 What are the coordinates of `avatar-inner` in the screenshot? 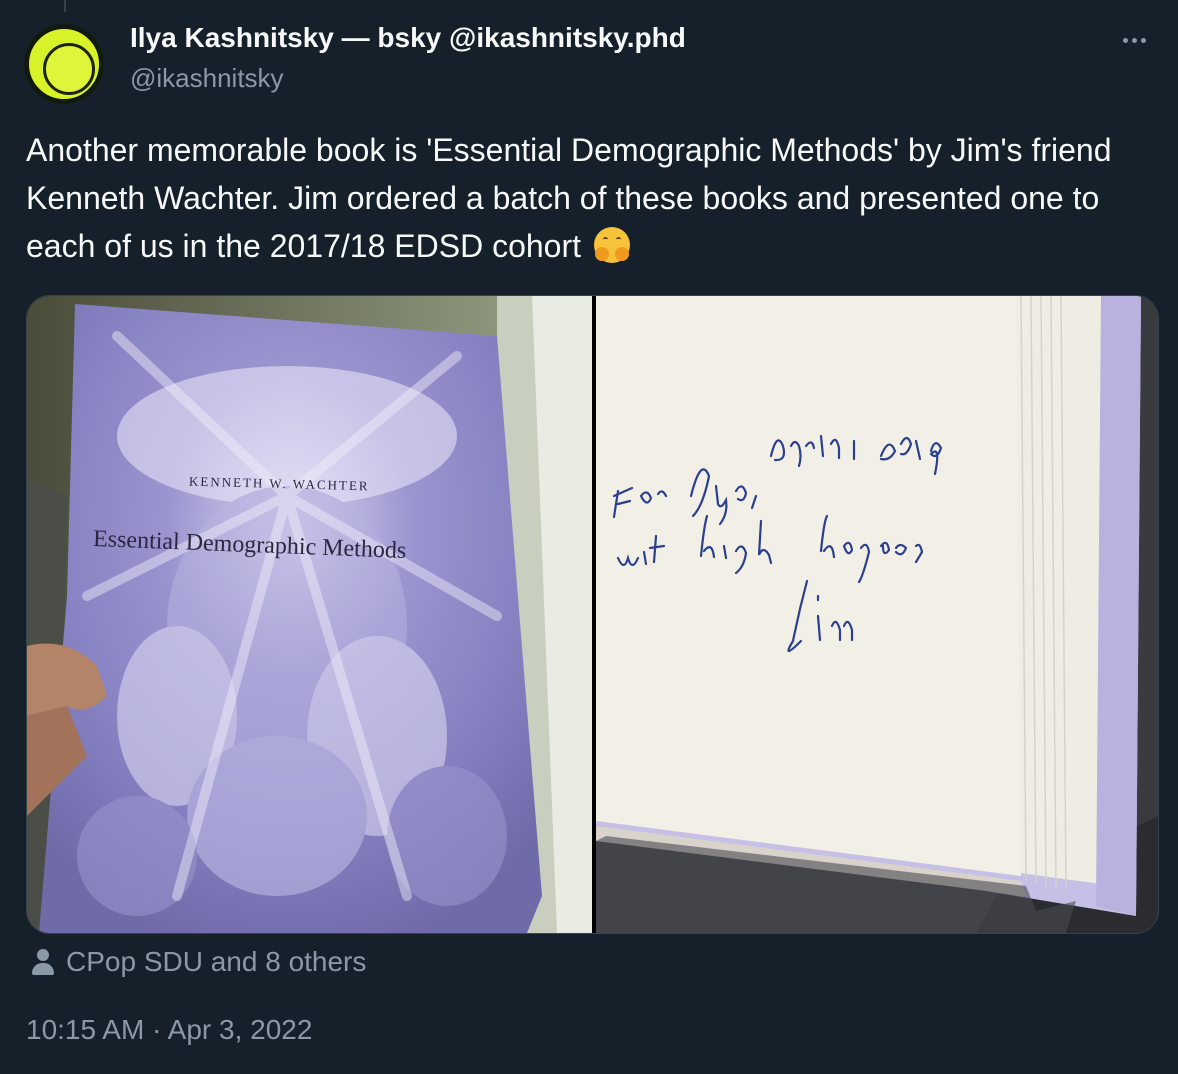 It's located at (69, 69).